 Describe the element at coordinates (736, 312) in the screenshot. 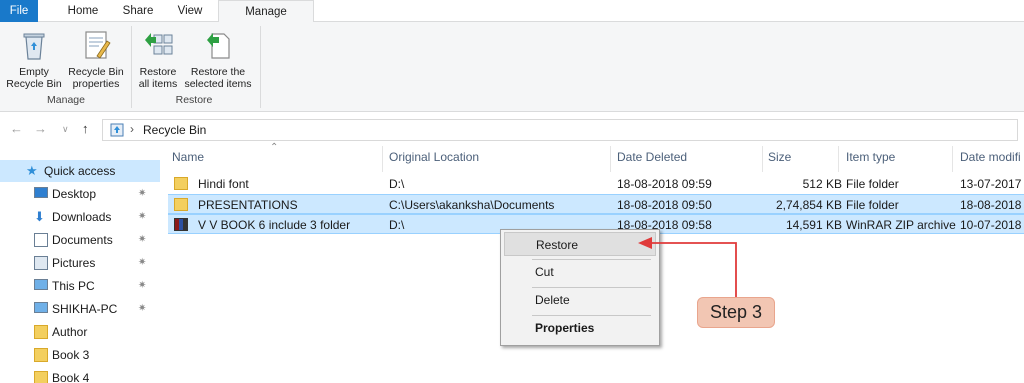

I see `step-3-callout: Step 3` at that location.